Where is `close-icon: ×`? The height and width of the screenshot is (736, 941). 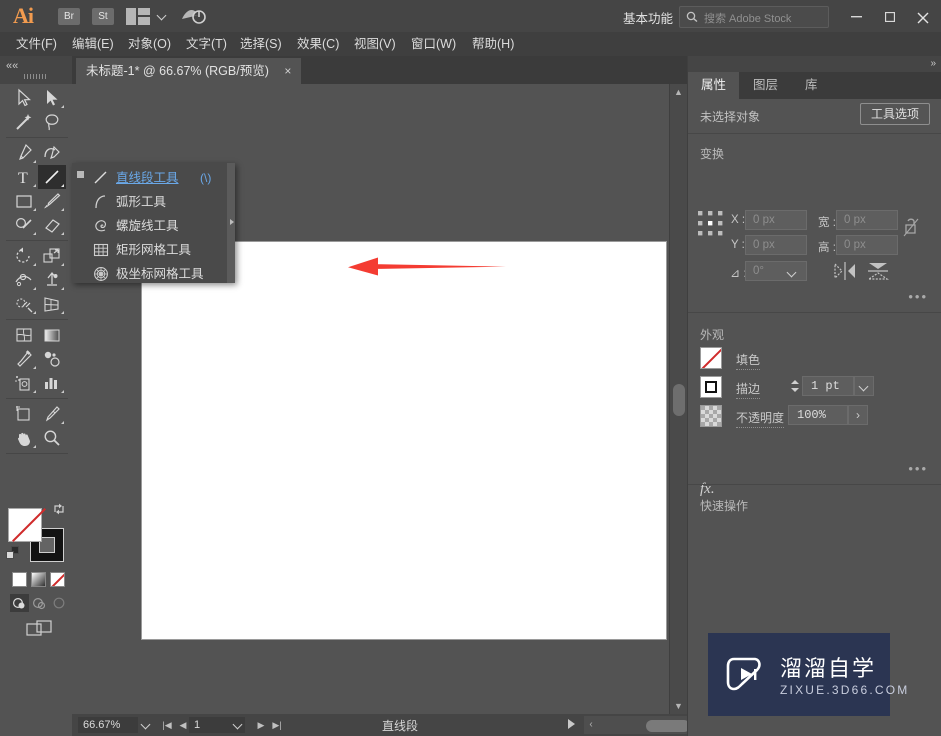 close-icon: × is located at coordinates (287, 71).